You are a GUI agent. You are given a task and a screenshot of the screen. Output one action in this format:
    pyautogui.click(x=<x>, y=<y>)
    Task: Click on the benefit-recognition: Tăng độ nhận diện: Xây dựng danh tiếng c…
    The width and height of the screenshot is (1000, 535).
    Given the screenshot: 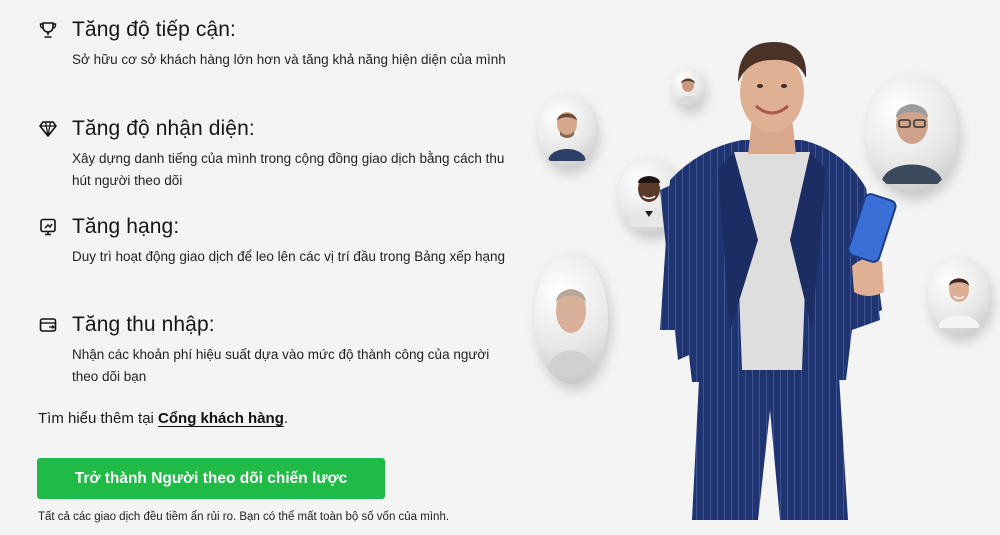 What is the action you would take?
    pyautogui.click(x=273, y=154)
    